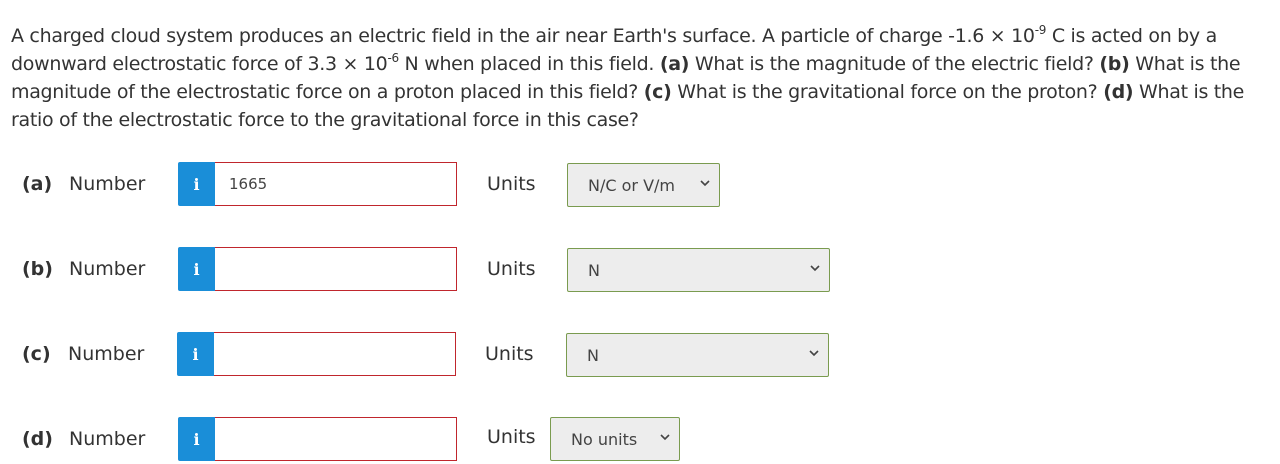  What do you see at coordinates (37, 439) in the screenshot?
I see `part-label: (d)` at bounding box center [37, 439].